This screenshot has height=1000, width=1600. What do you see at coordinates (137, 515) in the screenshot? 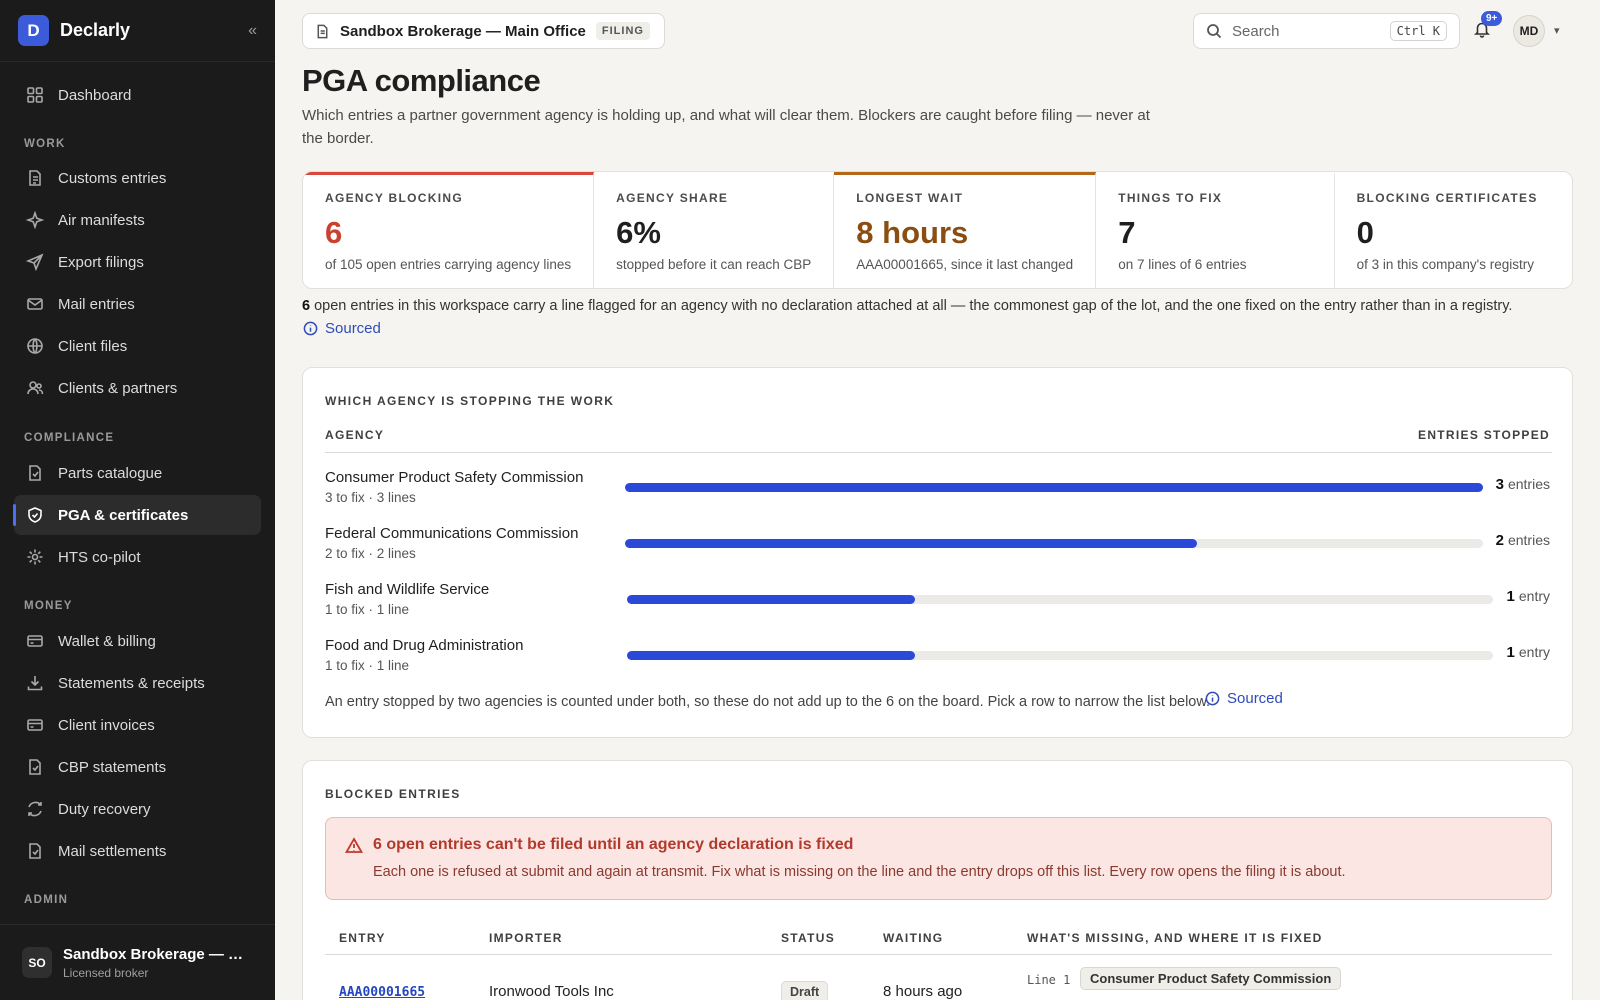
I see `sidebar-item-pga-certificates: PGA & certificates` at bounding box center [137, 515].